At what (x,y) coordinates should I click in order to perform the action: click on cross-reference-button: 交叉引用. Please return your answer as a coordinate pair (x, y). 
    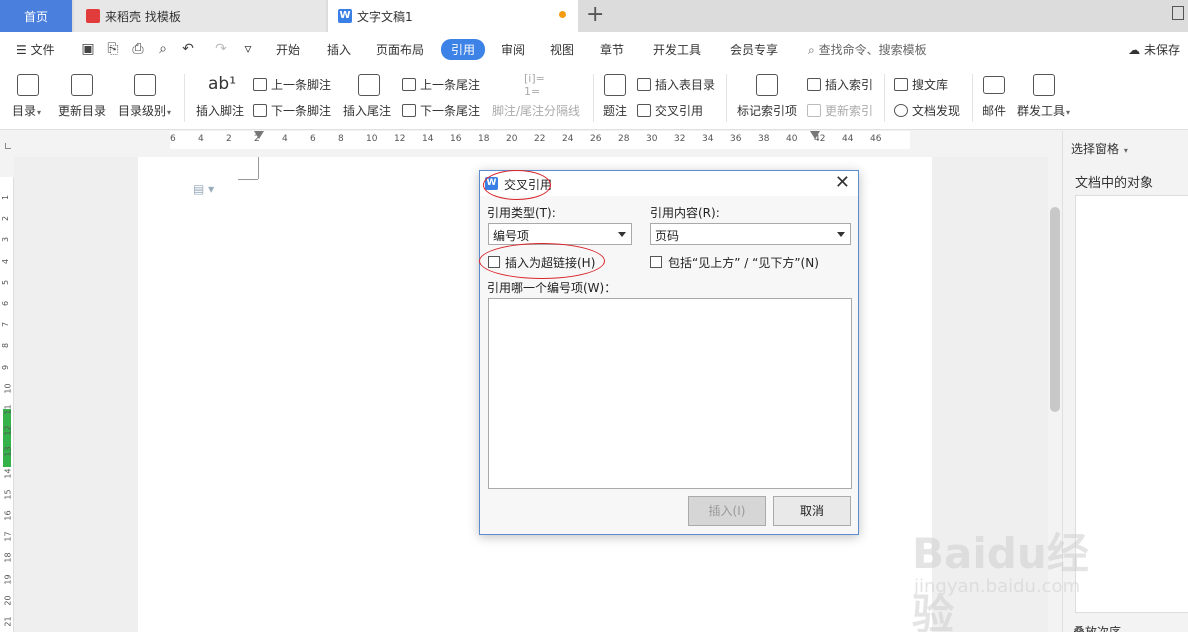
    Looking at the image, I should click on (670, 110).